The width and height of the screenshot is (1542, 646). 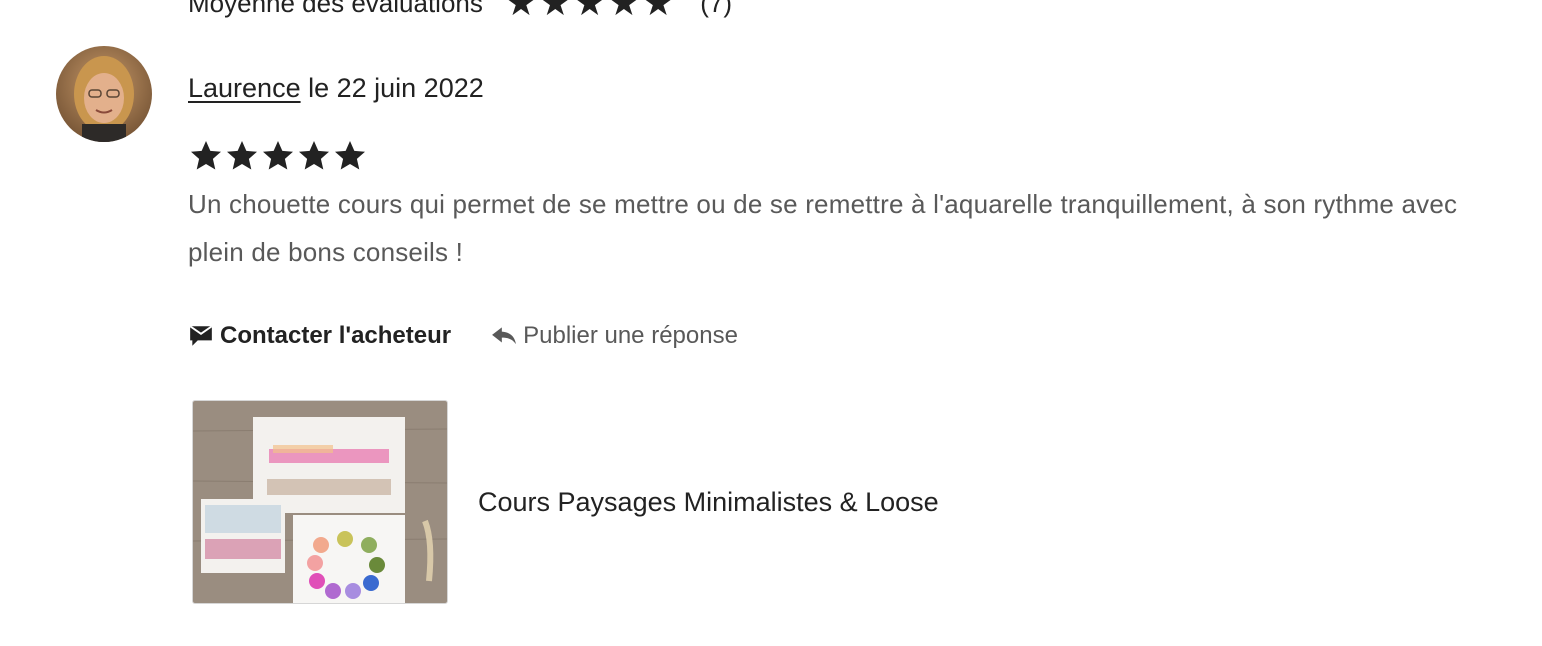 I want to click on post-reply-button: Publier une réponse, so click(x=614, y=336).